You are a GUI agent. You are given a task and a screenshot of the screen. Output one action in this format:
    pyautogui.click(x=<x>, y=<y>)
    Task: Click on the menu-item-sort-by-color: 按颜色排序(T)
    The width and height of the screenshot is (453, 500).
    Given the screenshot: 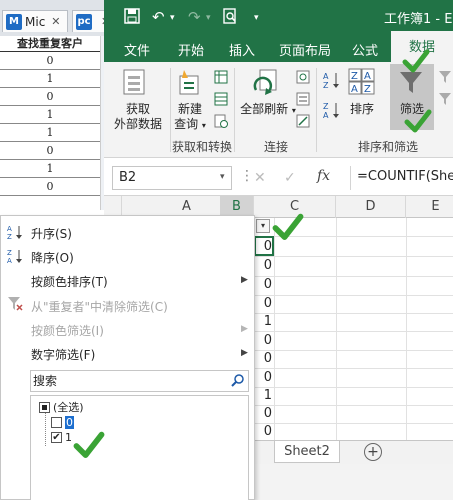 What is the action you would take?
    pyautogui.click(x=69, y=281)
    